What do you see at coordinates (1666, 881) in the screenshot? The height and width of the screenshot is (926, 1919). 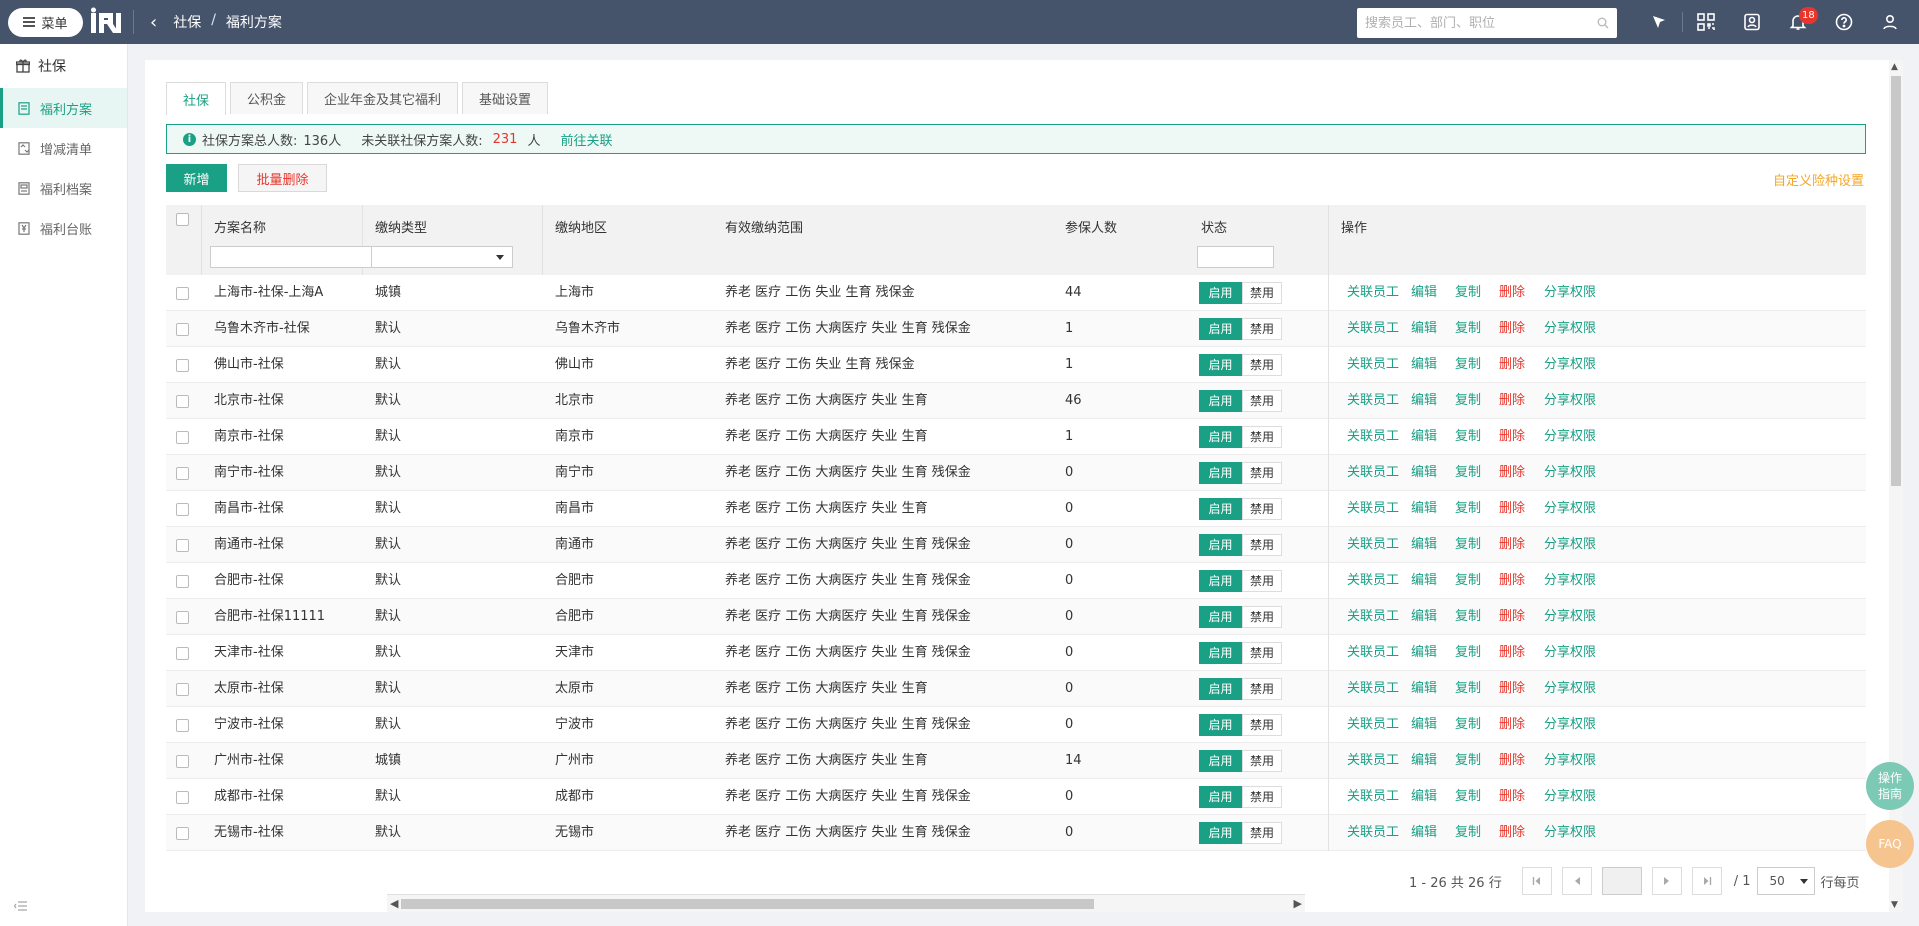 I see `next-page-icon` at bounding box center [1666, 881].